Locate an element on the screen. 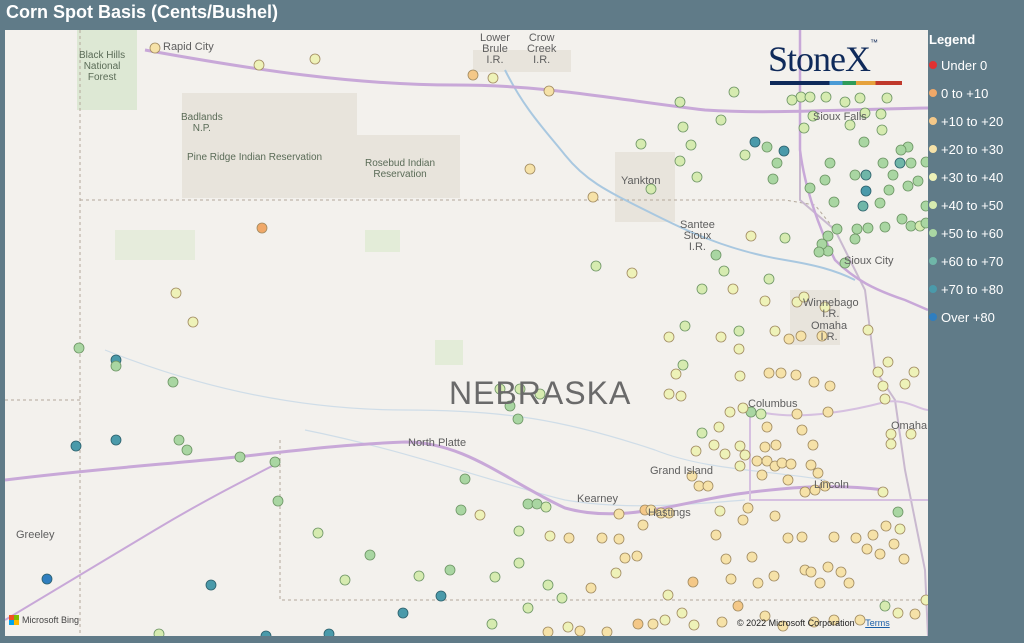 Image resolution: width=1024 pixels, height=643 pixels. legend-item: +20 to +30 is located at coordinates (966, 149).